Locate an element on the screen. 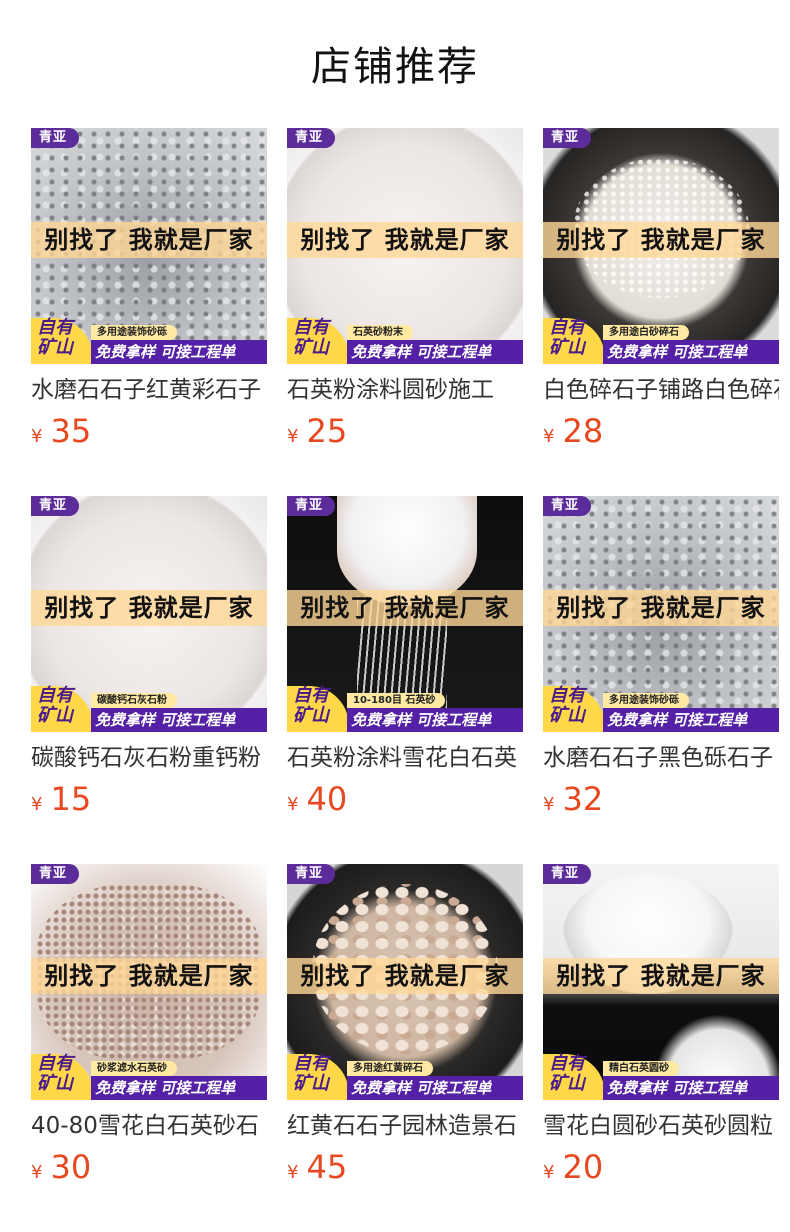 The height and width of the screenshot is (1232, 790). product-image: 青亚 别找了 我就是厂家 自有 矿山 碳酸钙石灰石粉 免费拿样 可接工程单 is located at coordinates (149, 614).